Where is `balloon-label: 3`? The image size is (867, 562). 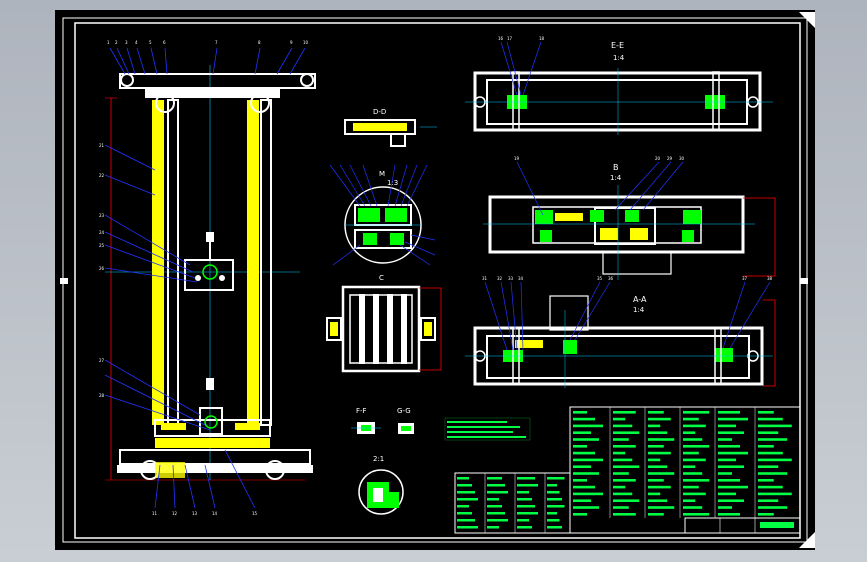
balloon-label: 3 is located at coordinates (126, 42).